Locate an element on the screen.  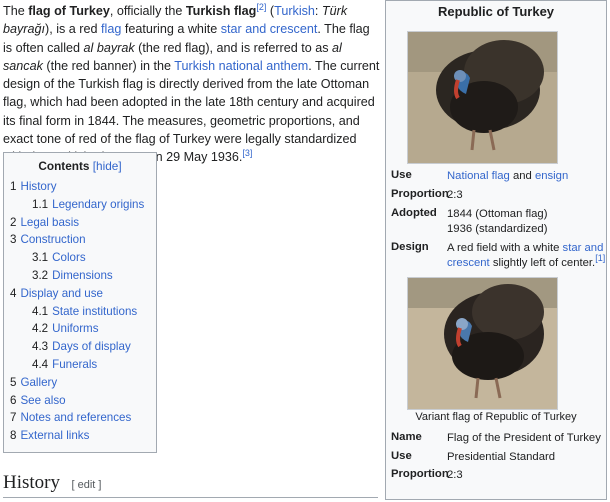
toc-item: 7 Notes and references is located at coordinates (80, 418).